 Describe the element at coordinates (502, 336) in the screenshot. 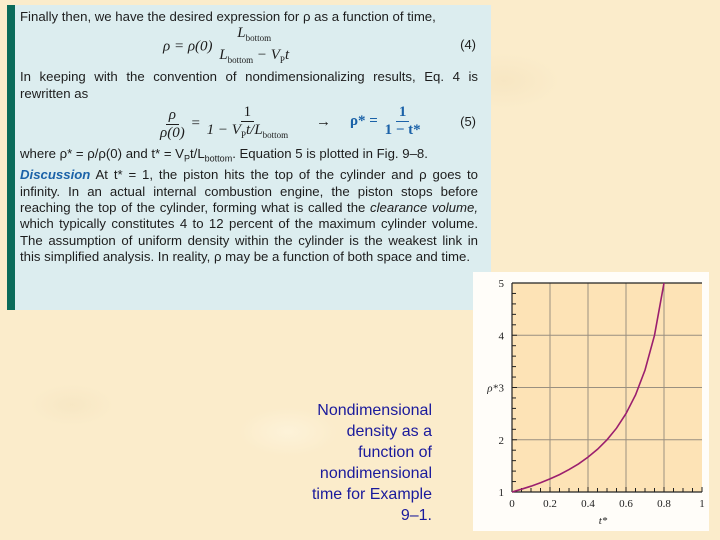

I see `y-tick-label: 4` at that location.